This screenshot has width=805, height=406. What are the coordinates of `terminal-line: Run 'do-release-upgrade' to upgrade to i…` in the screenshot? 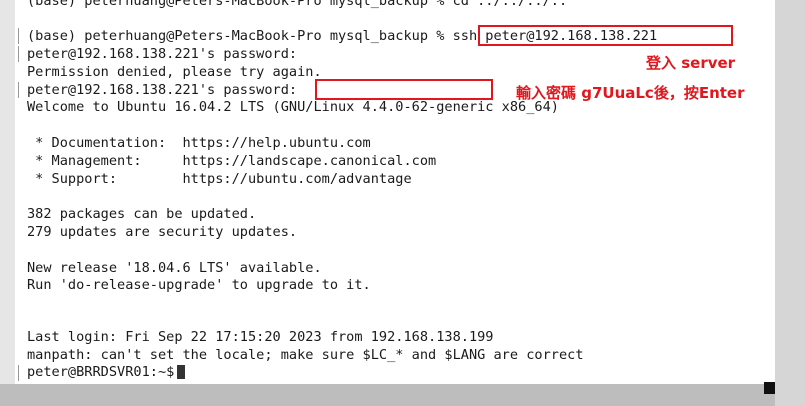 It's located at (199, 285).